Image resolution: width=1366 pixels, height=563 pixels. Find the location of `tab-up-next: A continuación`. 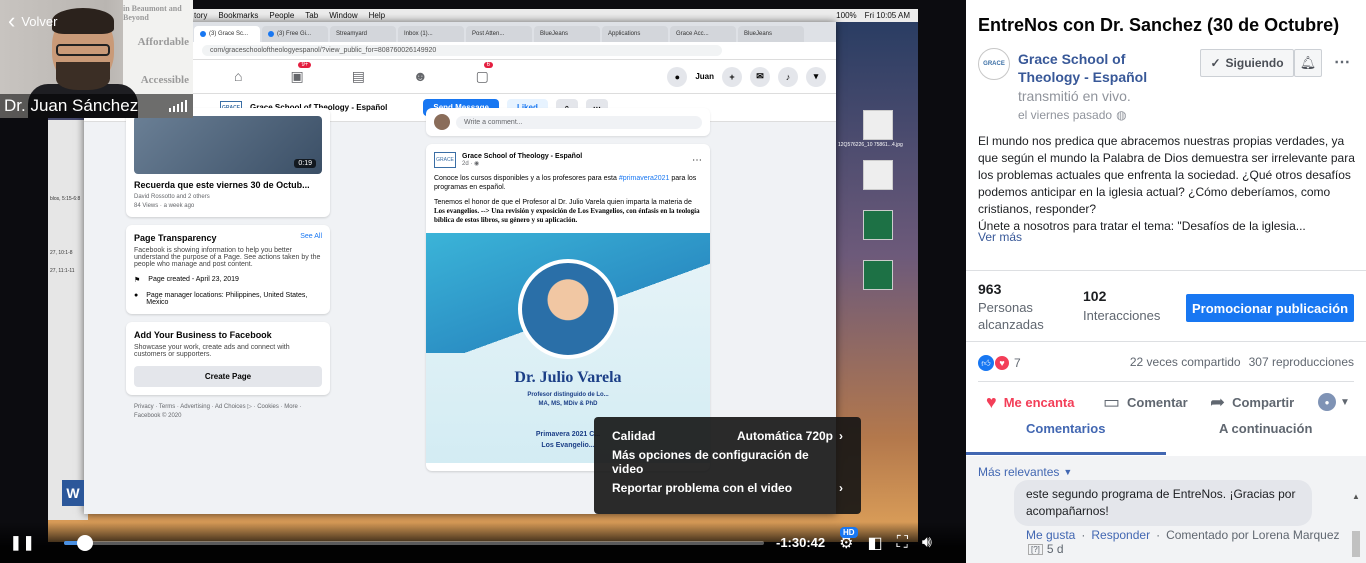

tab-up-next: A continuación is located at coordinates (1265, 428).